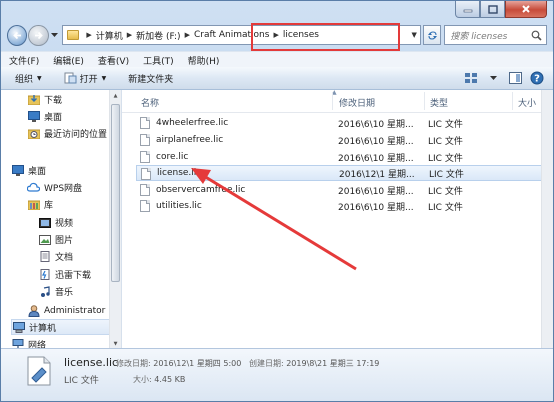  What do you see at coordinates (197, 363) in the screenshot?
I see `modified-value: 2016\12\1 星期四 5:00` at bounding box center [197, 363].